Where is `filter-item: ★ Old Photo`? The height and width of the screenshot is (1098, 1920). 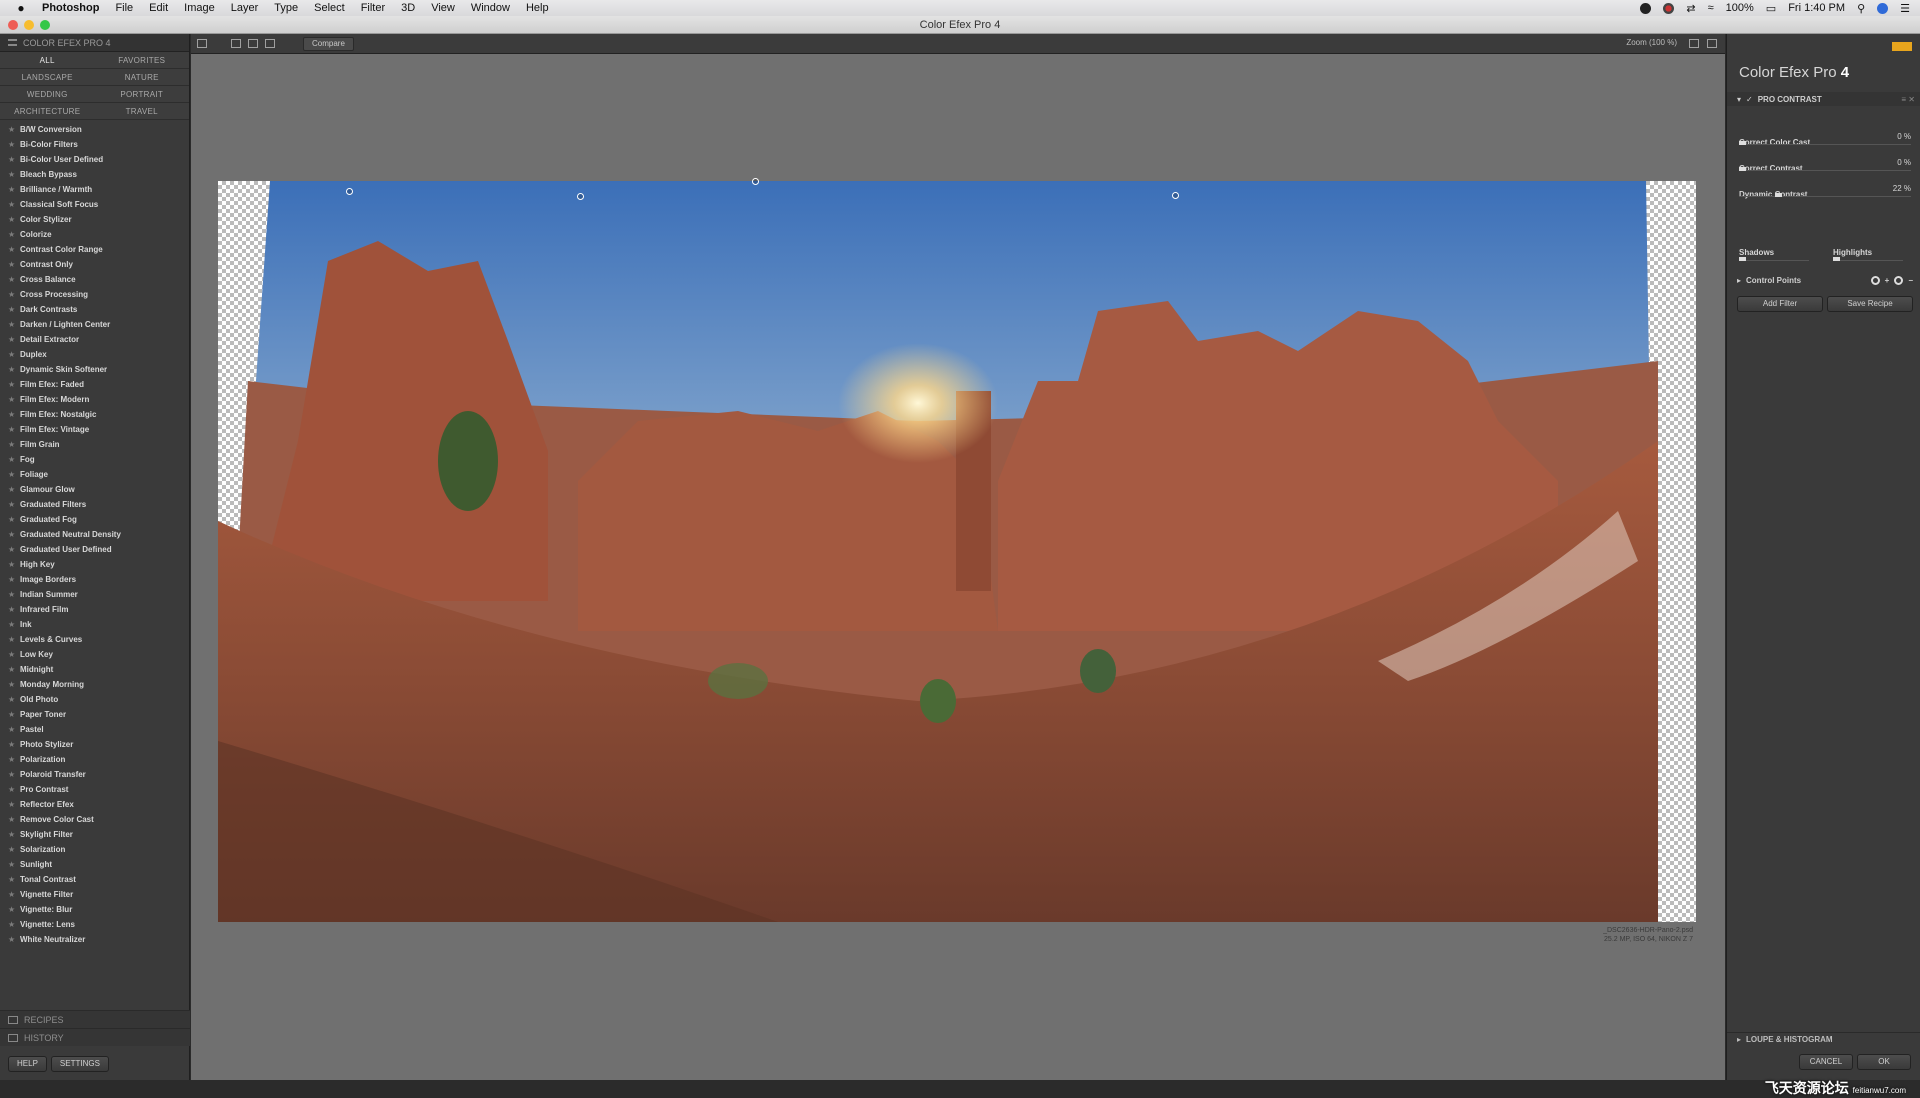 filter-item: ★ Old Photo is located at coordinates (94, 699).